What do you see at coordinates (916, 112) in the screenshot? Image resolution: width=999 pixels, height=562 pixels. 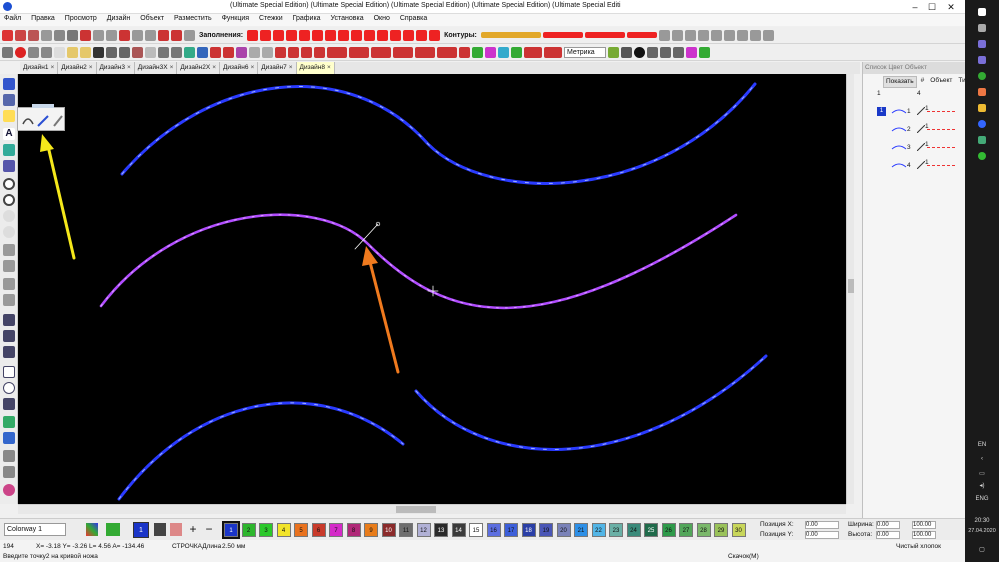 I see `object-row: 1 1 1` at bounding box center [916, 112].